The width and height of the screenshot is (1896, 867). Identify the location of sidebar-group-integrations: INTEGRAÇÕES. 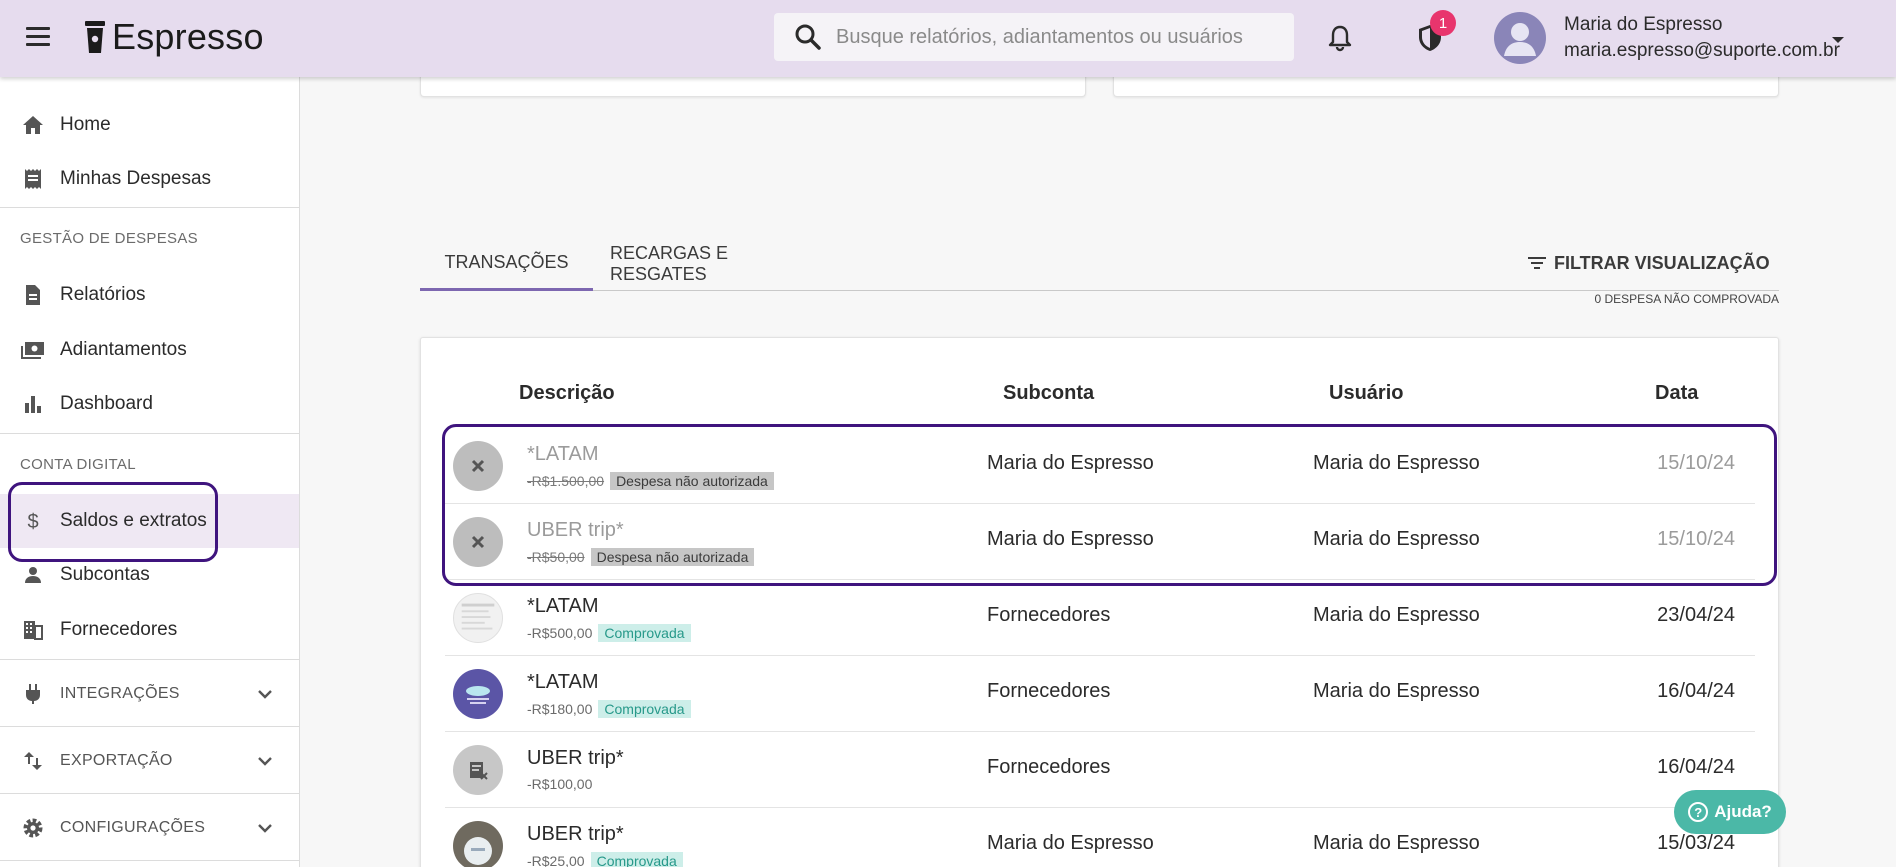
(149, 693).